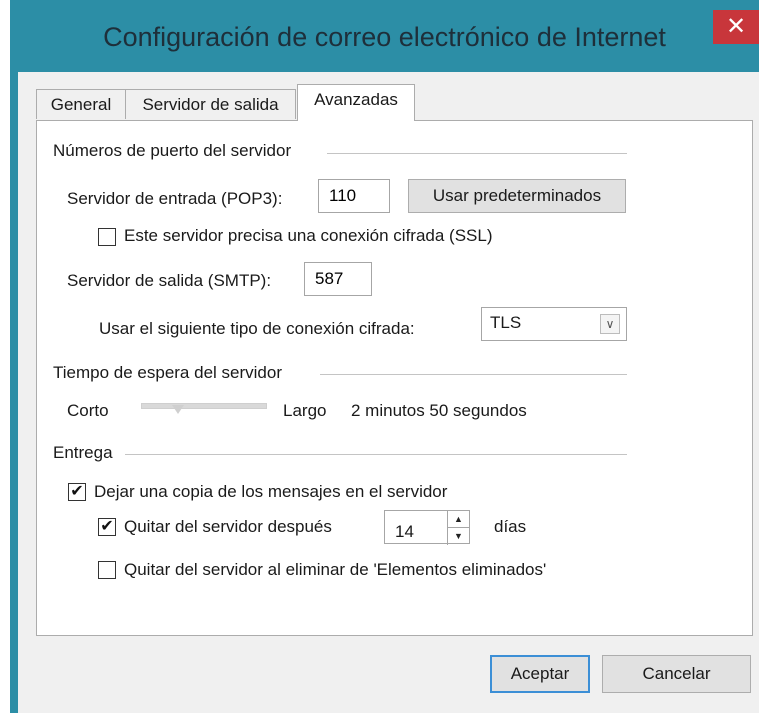 The height and width of the screenshot is (713, 759). I want to click on incoming-port-input, so click(354, 196).